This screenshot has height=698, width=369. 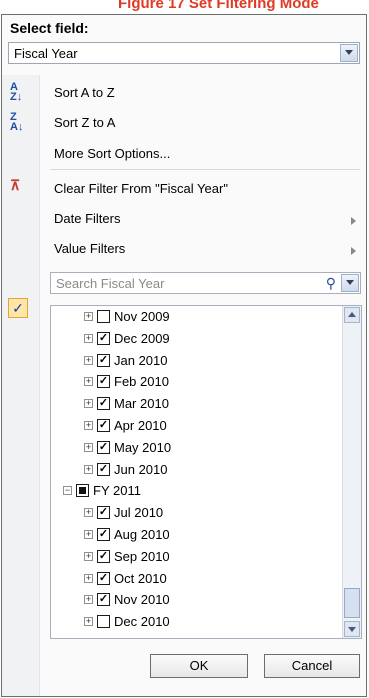 What do you see at coordinates (196, 382) in the screenshot?
I see `tree-item-row: + ✓ Feb 2010` at bounding box center [196, 382].